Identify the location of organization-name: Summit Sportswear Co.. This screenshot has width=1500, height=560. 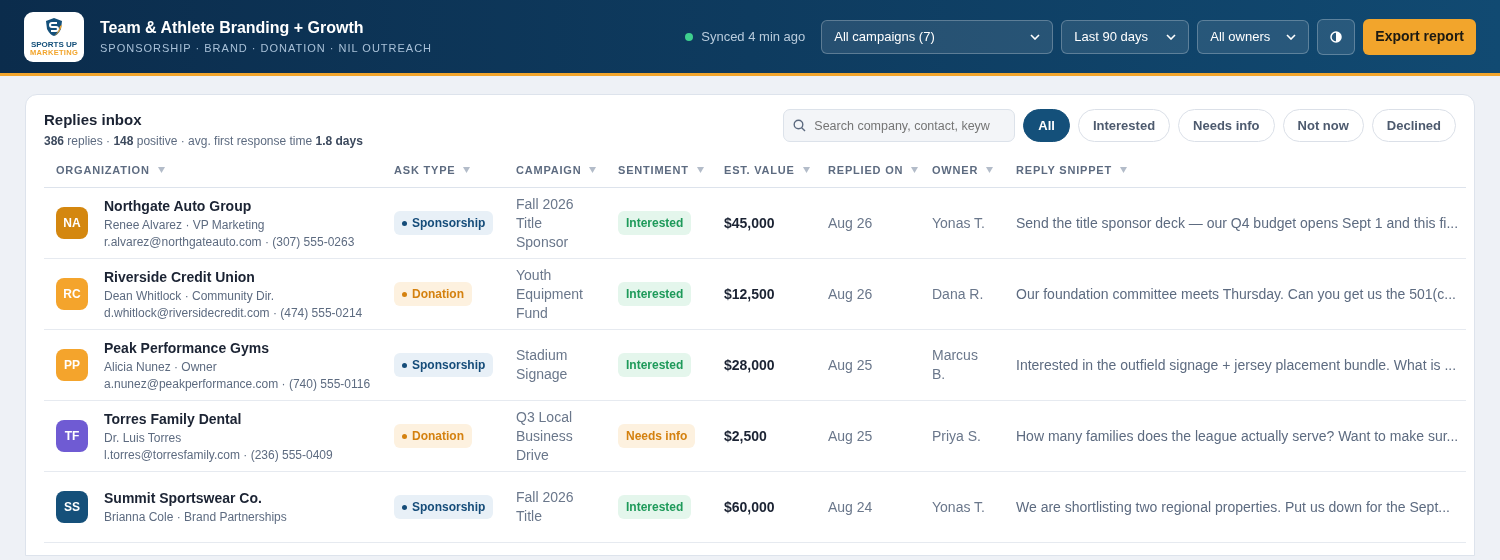
(183, 498).